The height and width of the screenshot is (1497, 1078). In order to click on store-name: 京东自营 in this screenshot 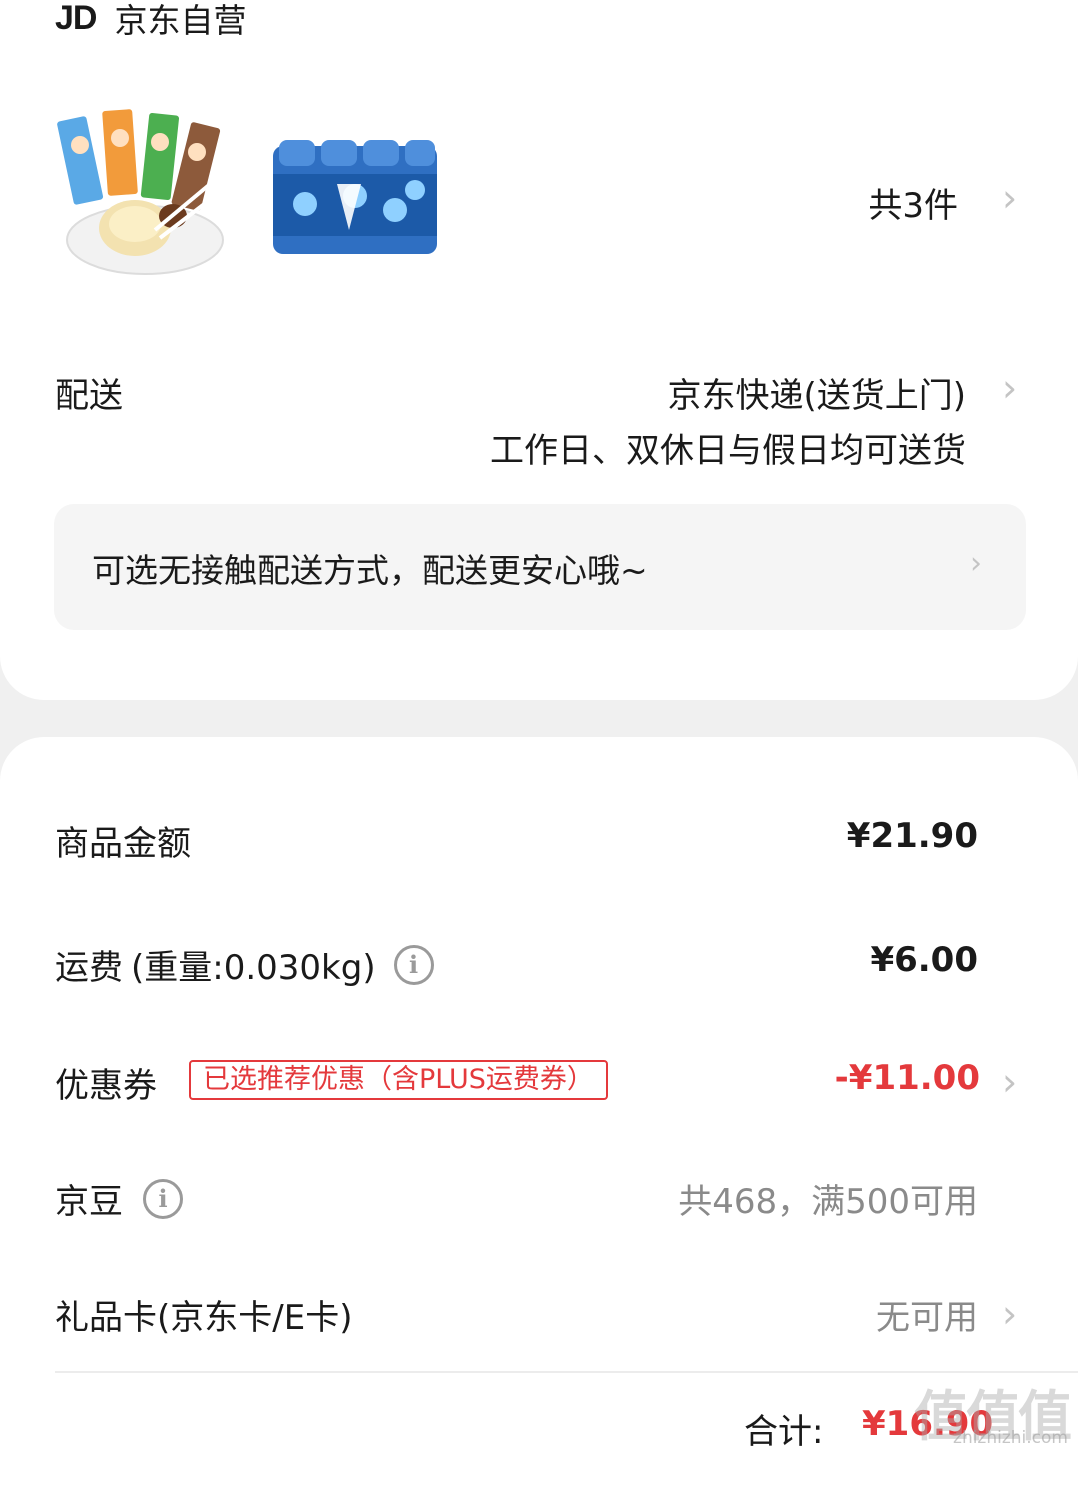, I will do `click(180, 20)`.